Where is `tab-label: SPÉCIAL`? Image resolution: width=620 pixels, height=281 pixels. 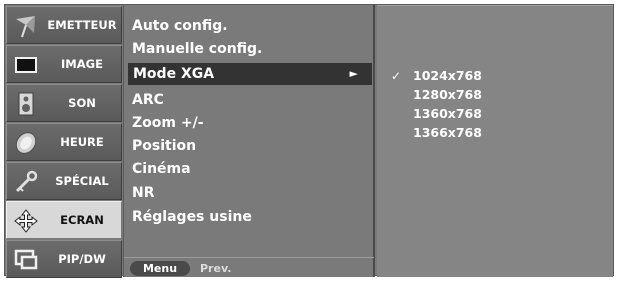
tab-label: SPÉCIAL is located at coordinates (82, 181).